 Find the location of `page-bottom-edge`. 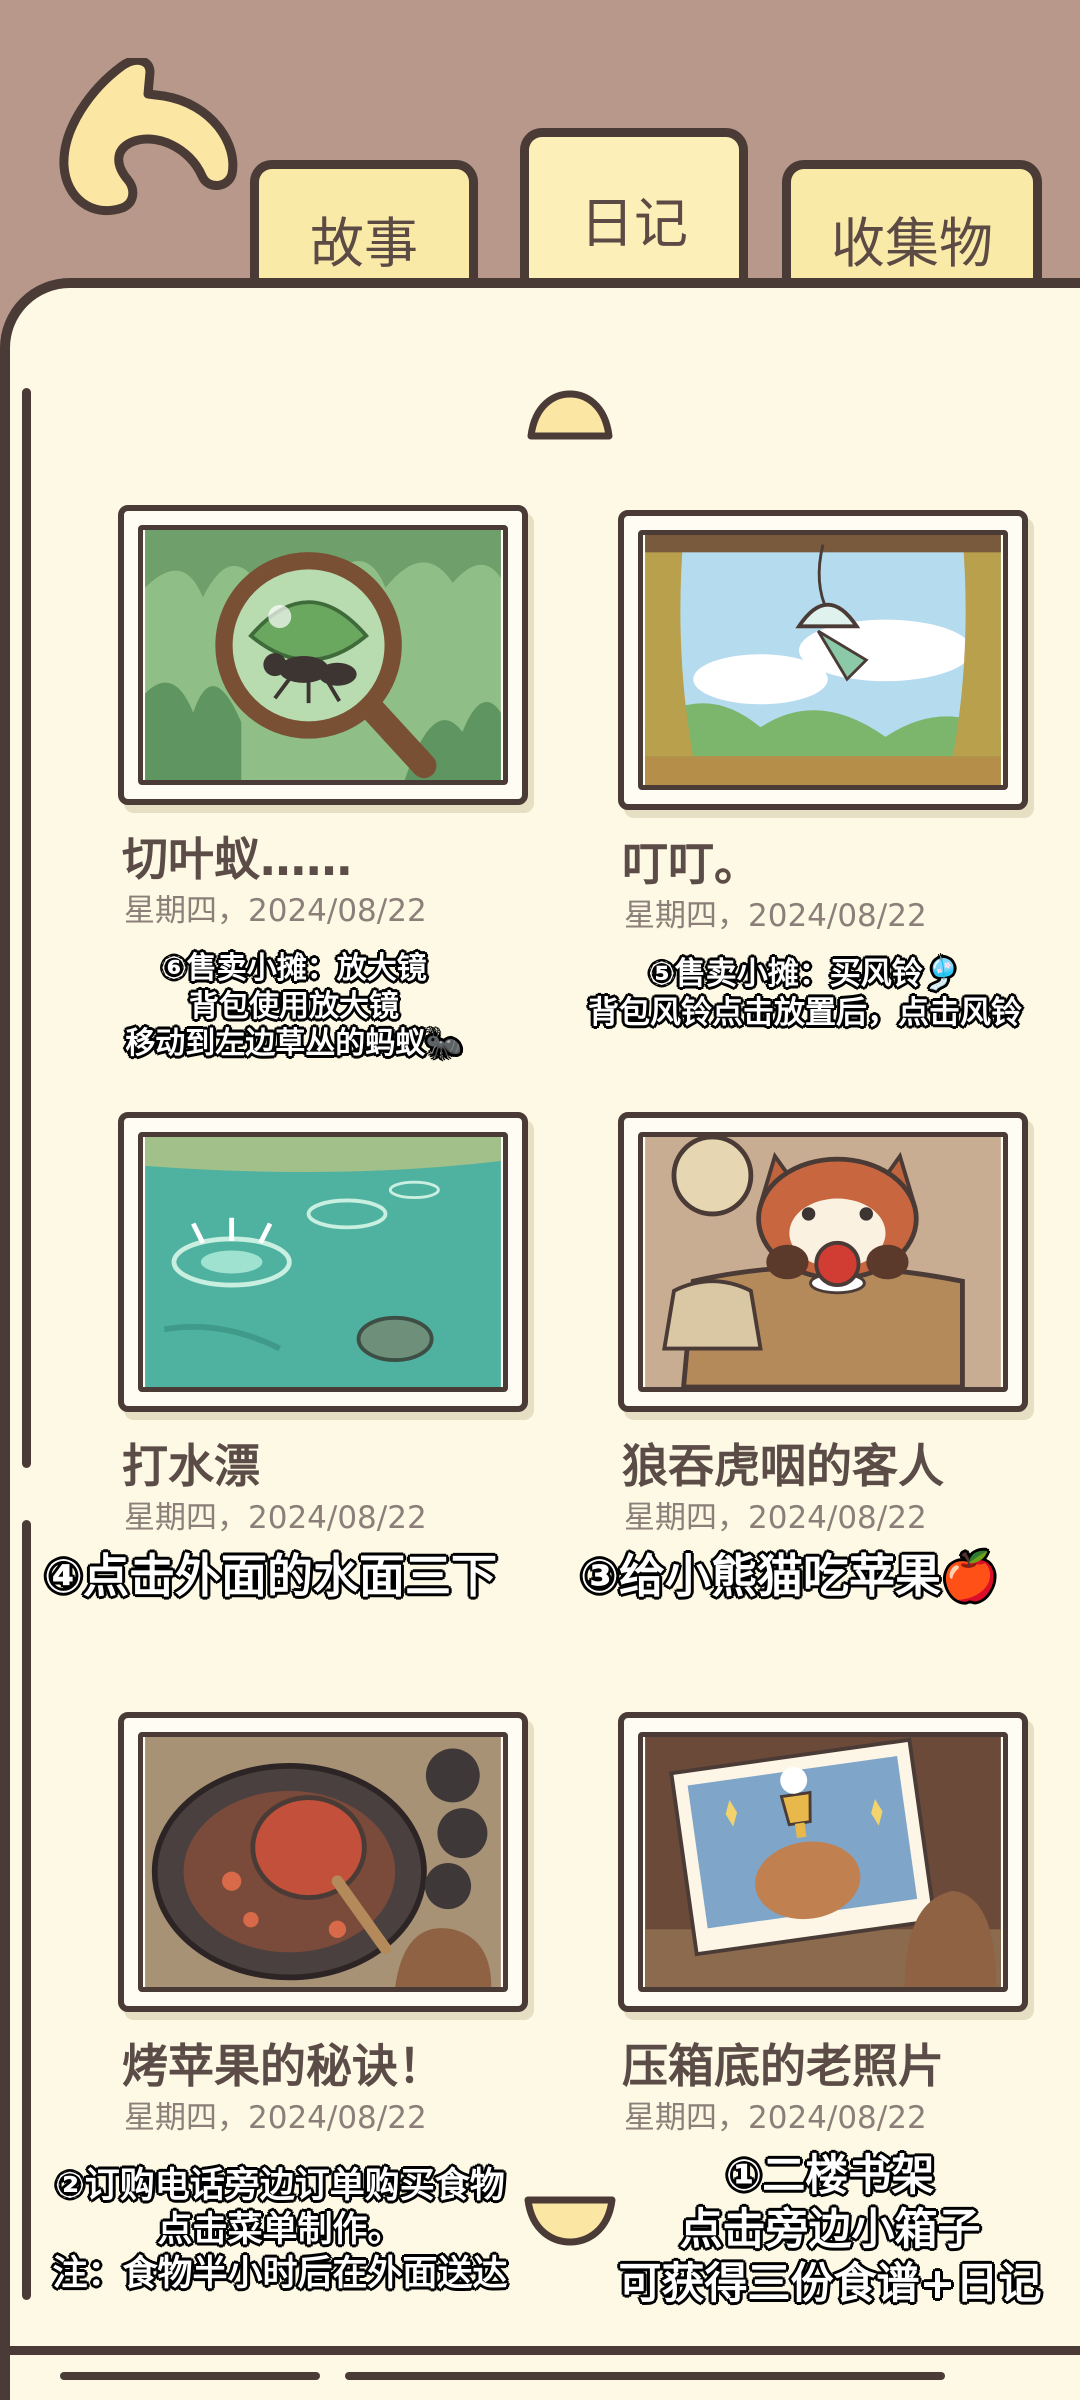

page-bottom-edge is located at coordinates (540, 2350).